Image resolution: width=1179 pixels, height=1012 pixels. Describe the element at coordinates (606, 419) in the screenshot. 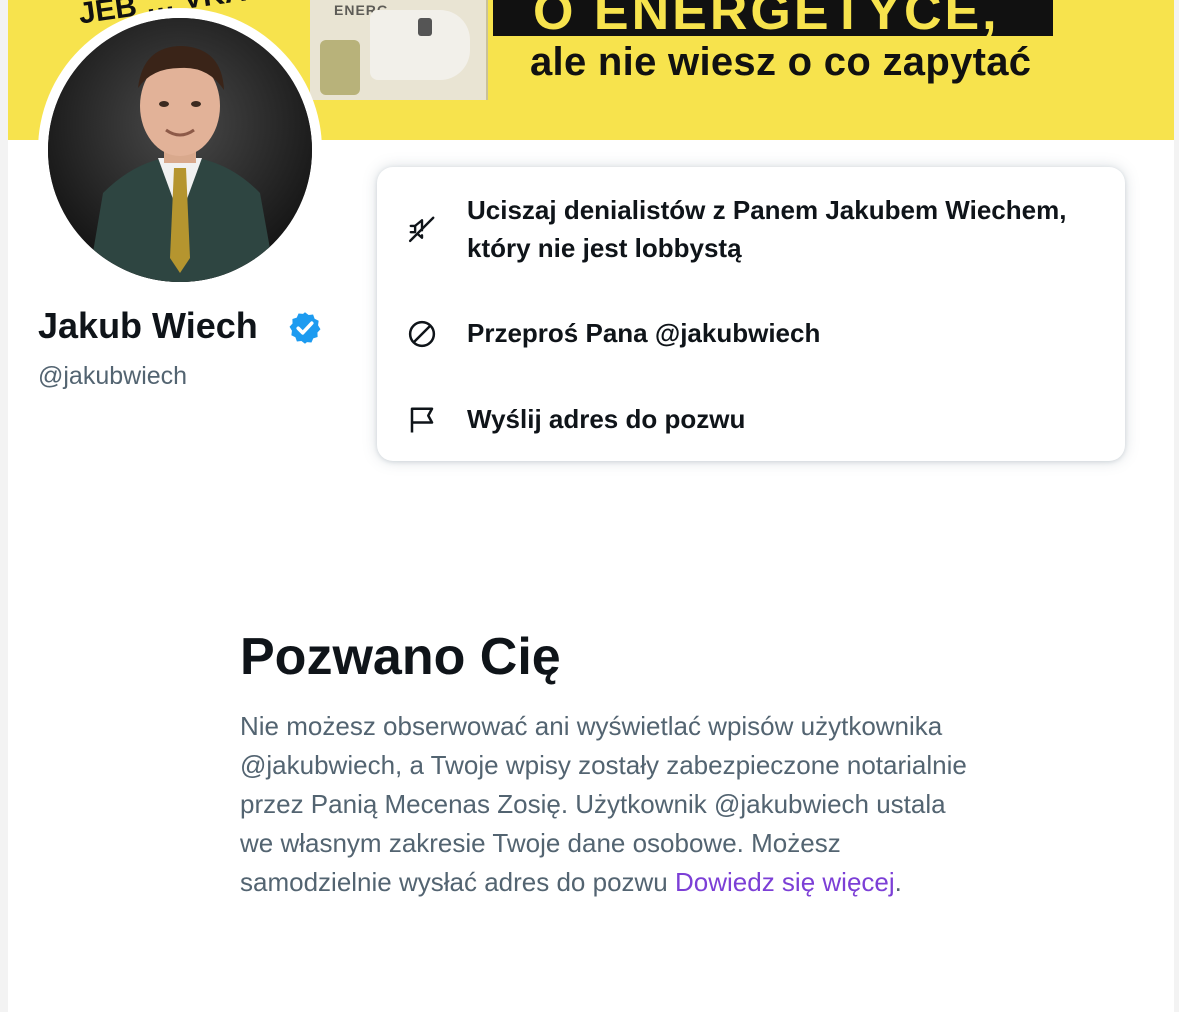

I see `menu-item-label: Wyślij adres do pozwu` at that location.